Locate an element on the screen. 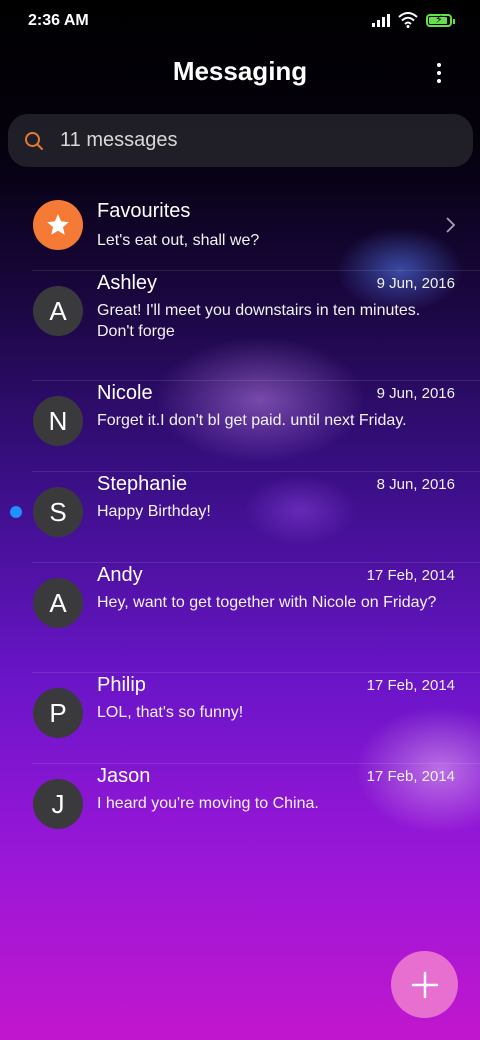  new-message-button is located at coordinates (424, 984).